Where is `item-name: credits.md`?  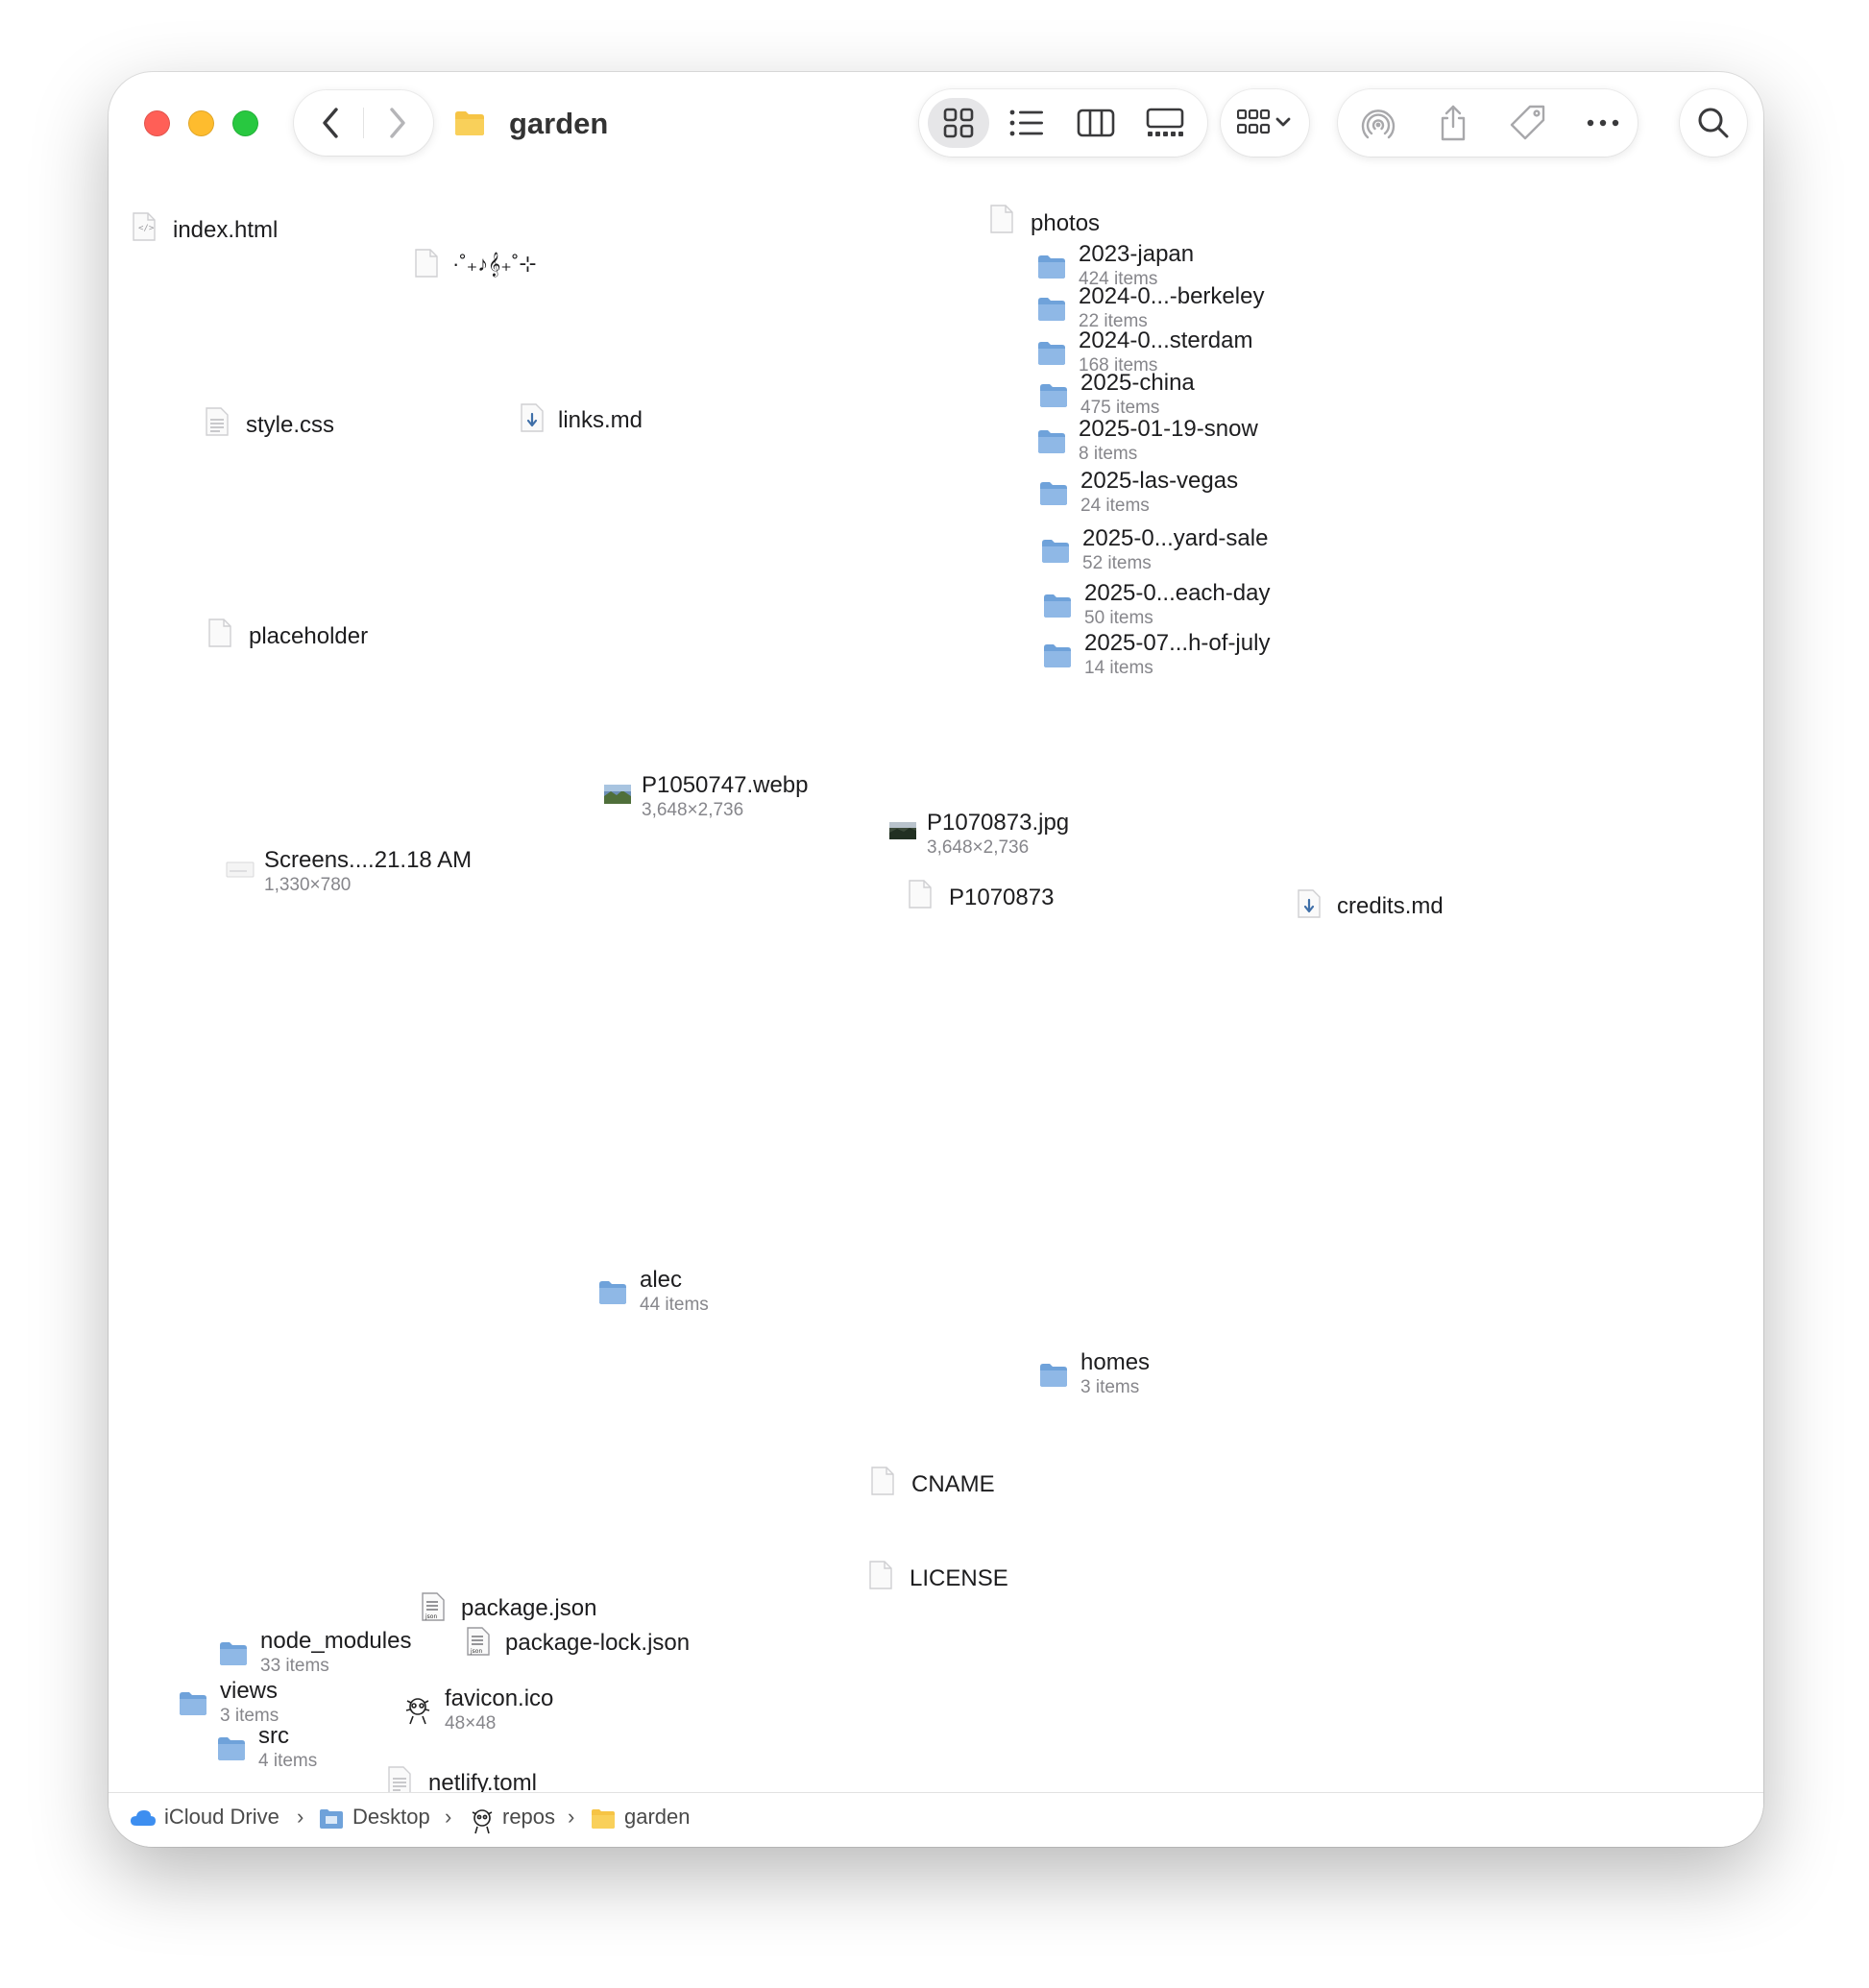
item-name: credits.md is located at coordinates (1390, 906).